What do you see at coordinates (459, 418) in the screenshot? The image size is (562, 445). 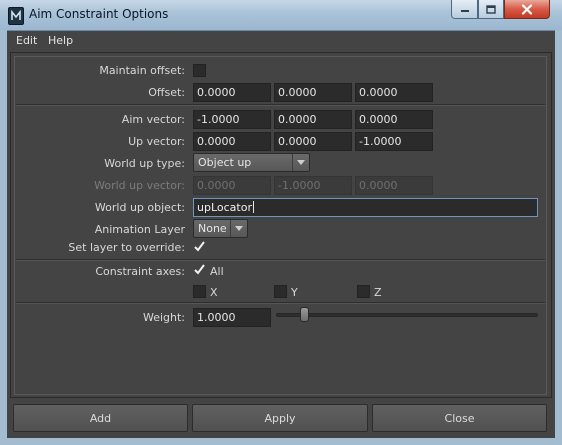 I see `close-button: Close` at bounding box center [459, 418].